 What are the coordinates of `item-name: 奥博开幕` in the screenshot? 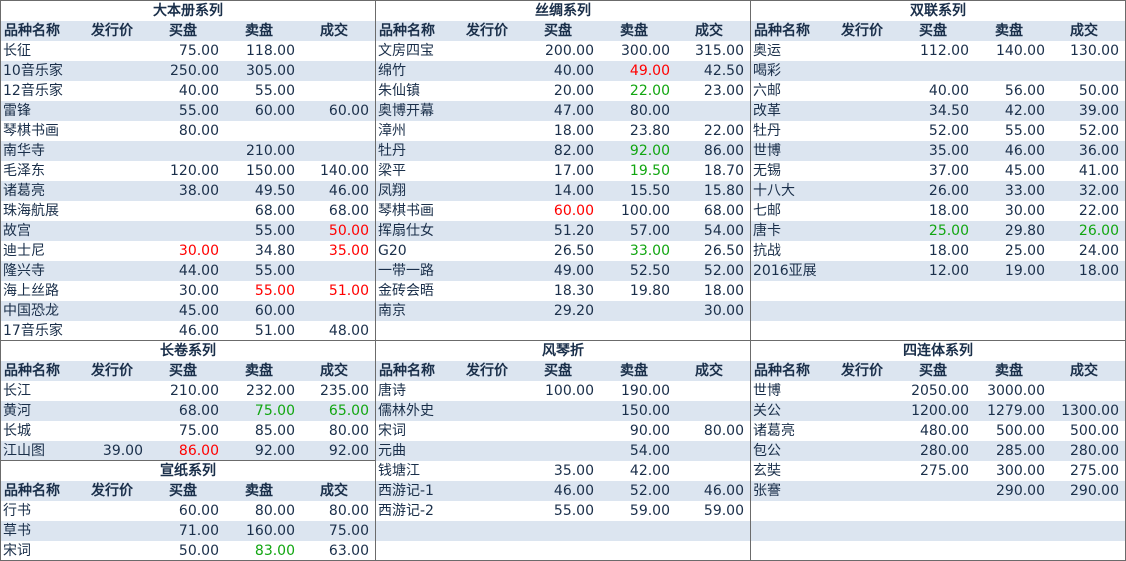 It's located at (406, 111).